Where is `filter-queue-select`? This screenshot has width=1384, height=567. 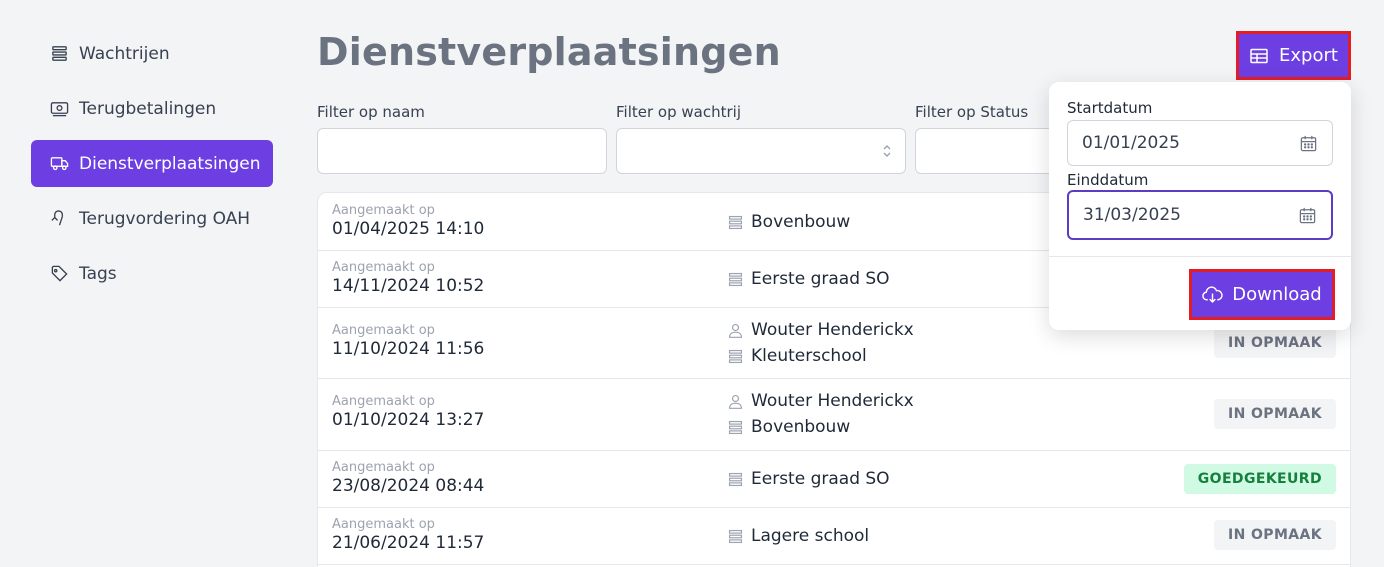
filter-queue-select is located at coordinates (761, 151).